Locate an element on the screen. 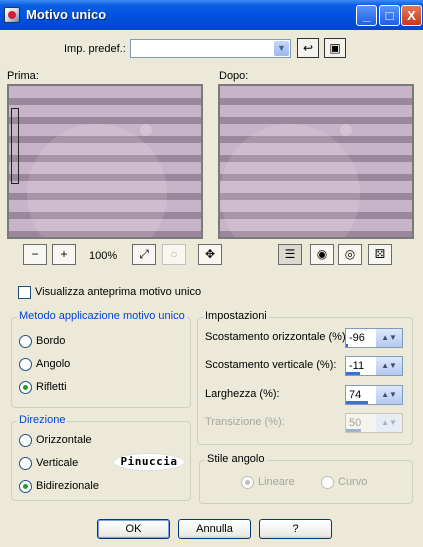 This screenshot has width=423, height=547. close-button: X is located at coordinates (411, 15).